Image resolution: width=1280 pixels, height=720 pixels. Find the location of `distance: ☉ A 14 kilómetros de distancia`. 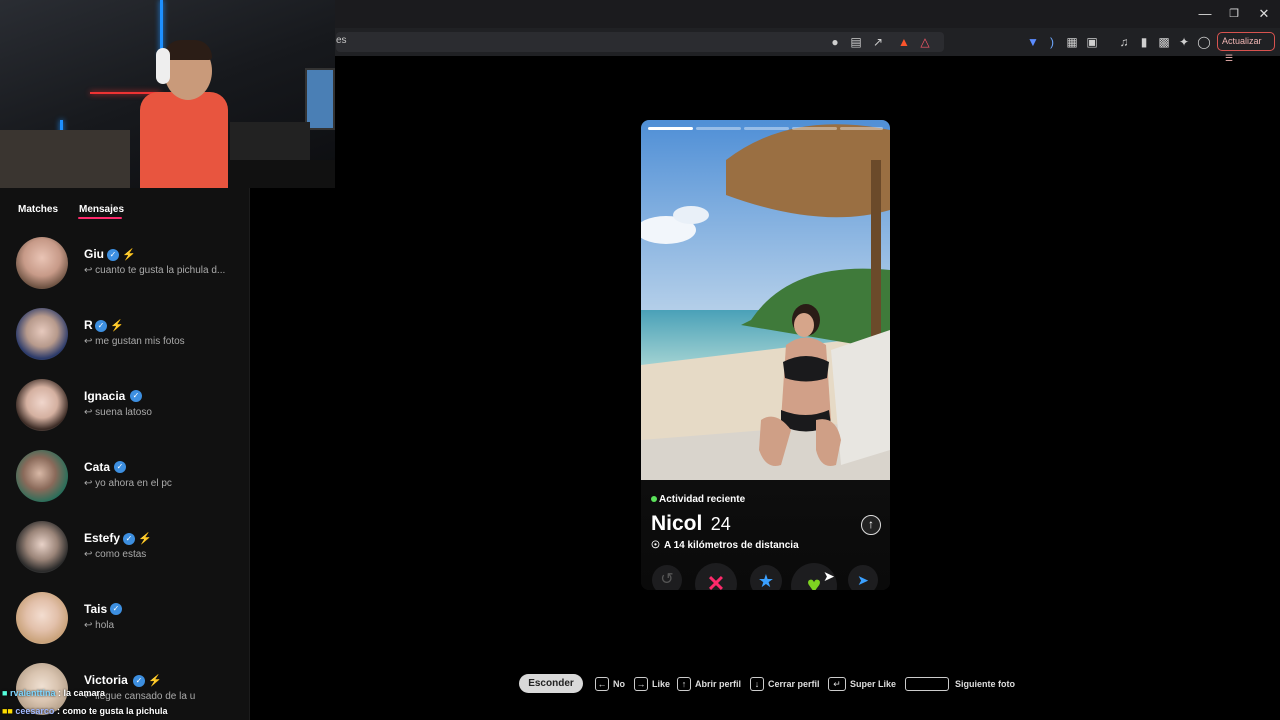

distance: ☉ A 14 kilómetros de distancia is located at coordinates (725, 545).